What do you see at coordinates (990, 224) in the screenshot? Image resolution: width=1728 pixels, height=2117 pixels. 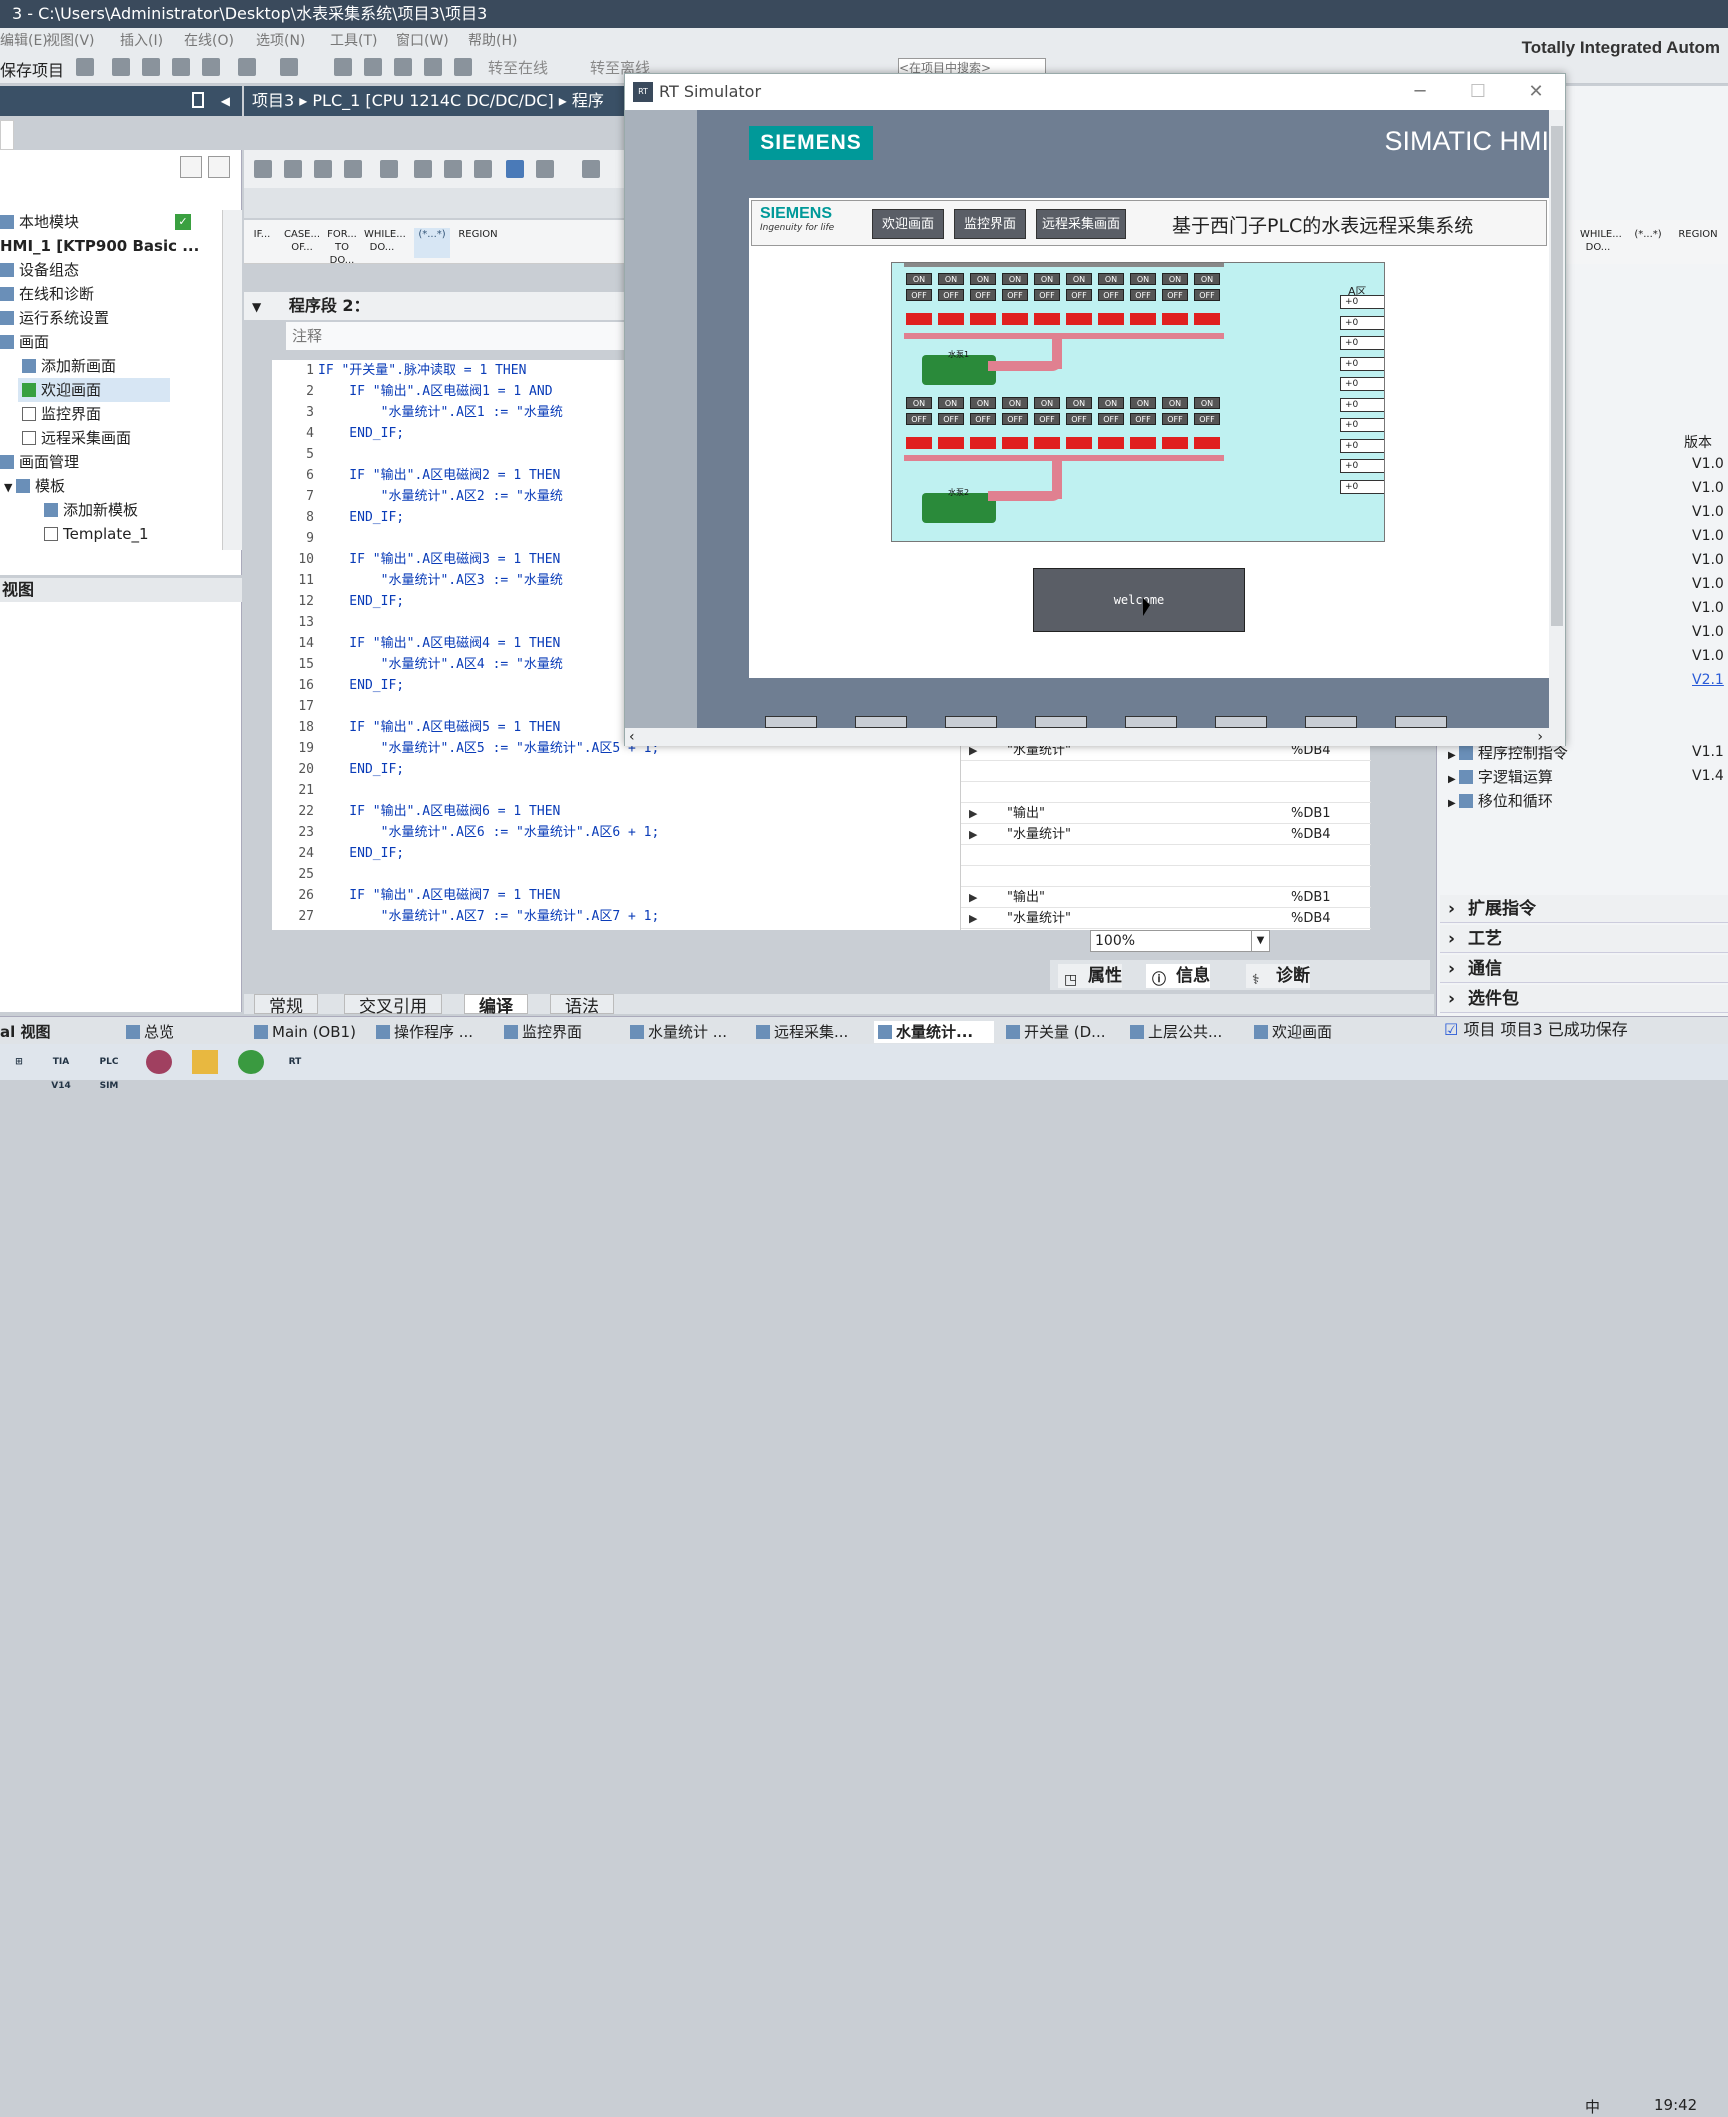 I see `nav-monitor-button: 监控界面` at bounding box center [990, 224].